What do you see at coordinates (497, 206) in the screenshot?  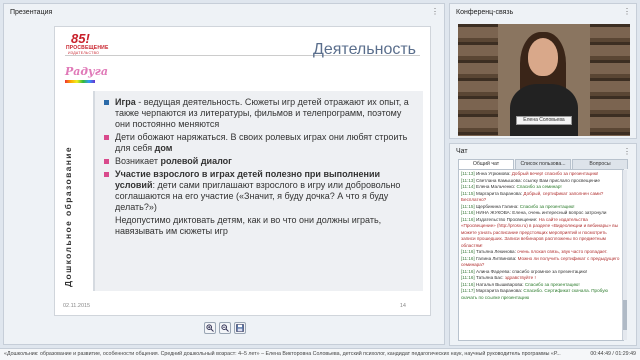 I see `message-author: Щербинина Галина:` at bounding box center [497, 206].